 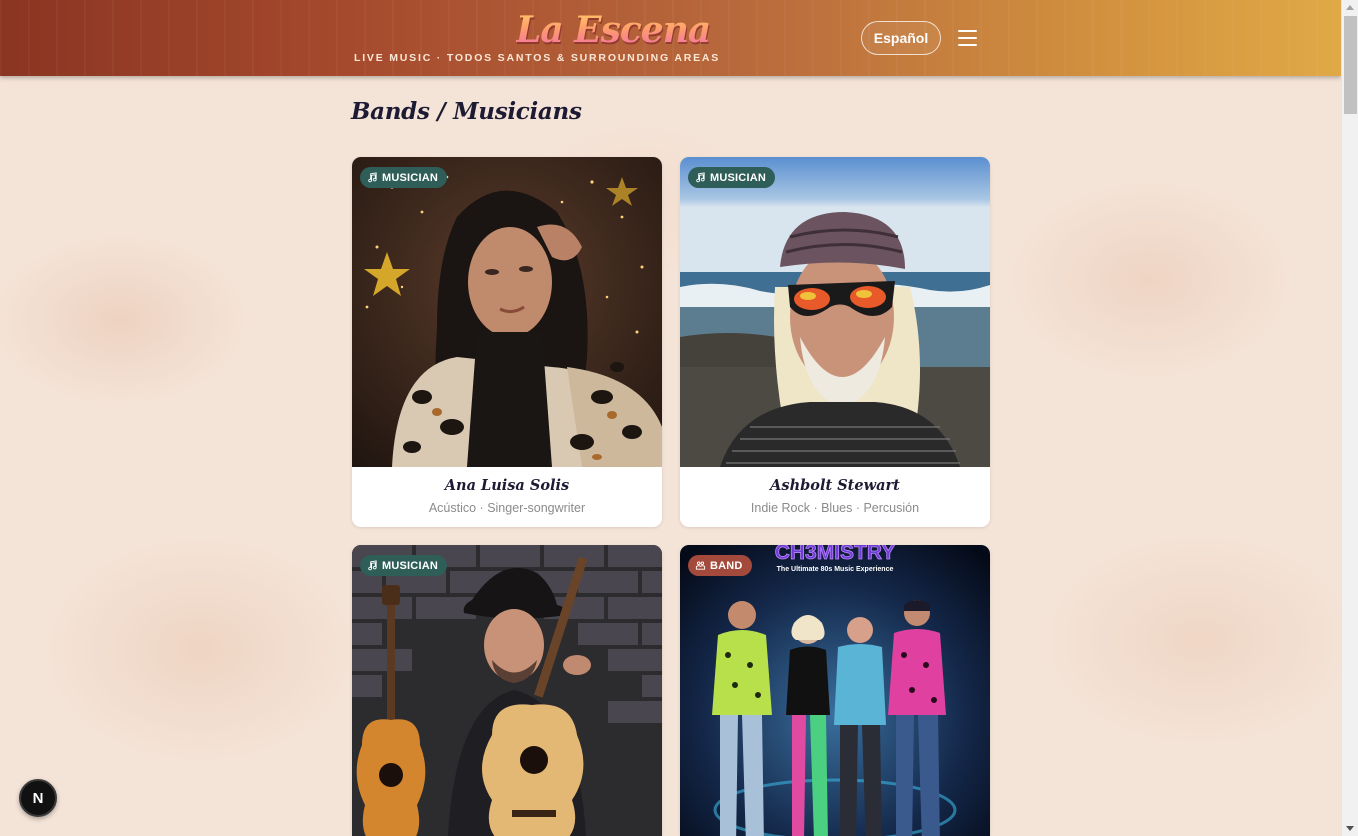 What do you see at coordinates (1350, 828) in the screenshot?
I see `scroll-down-arrow-icon` at bounding box center [1350, 828].